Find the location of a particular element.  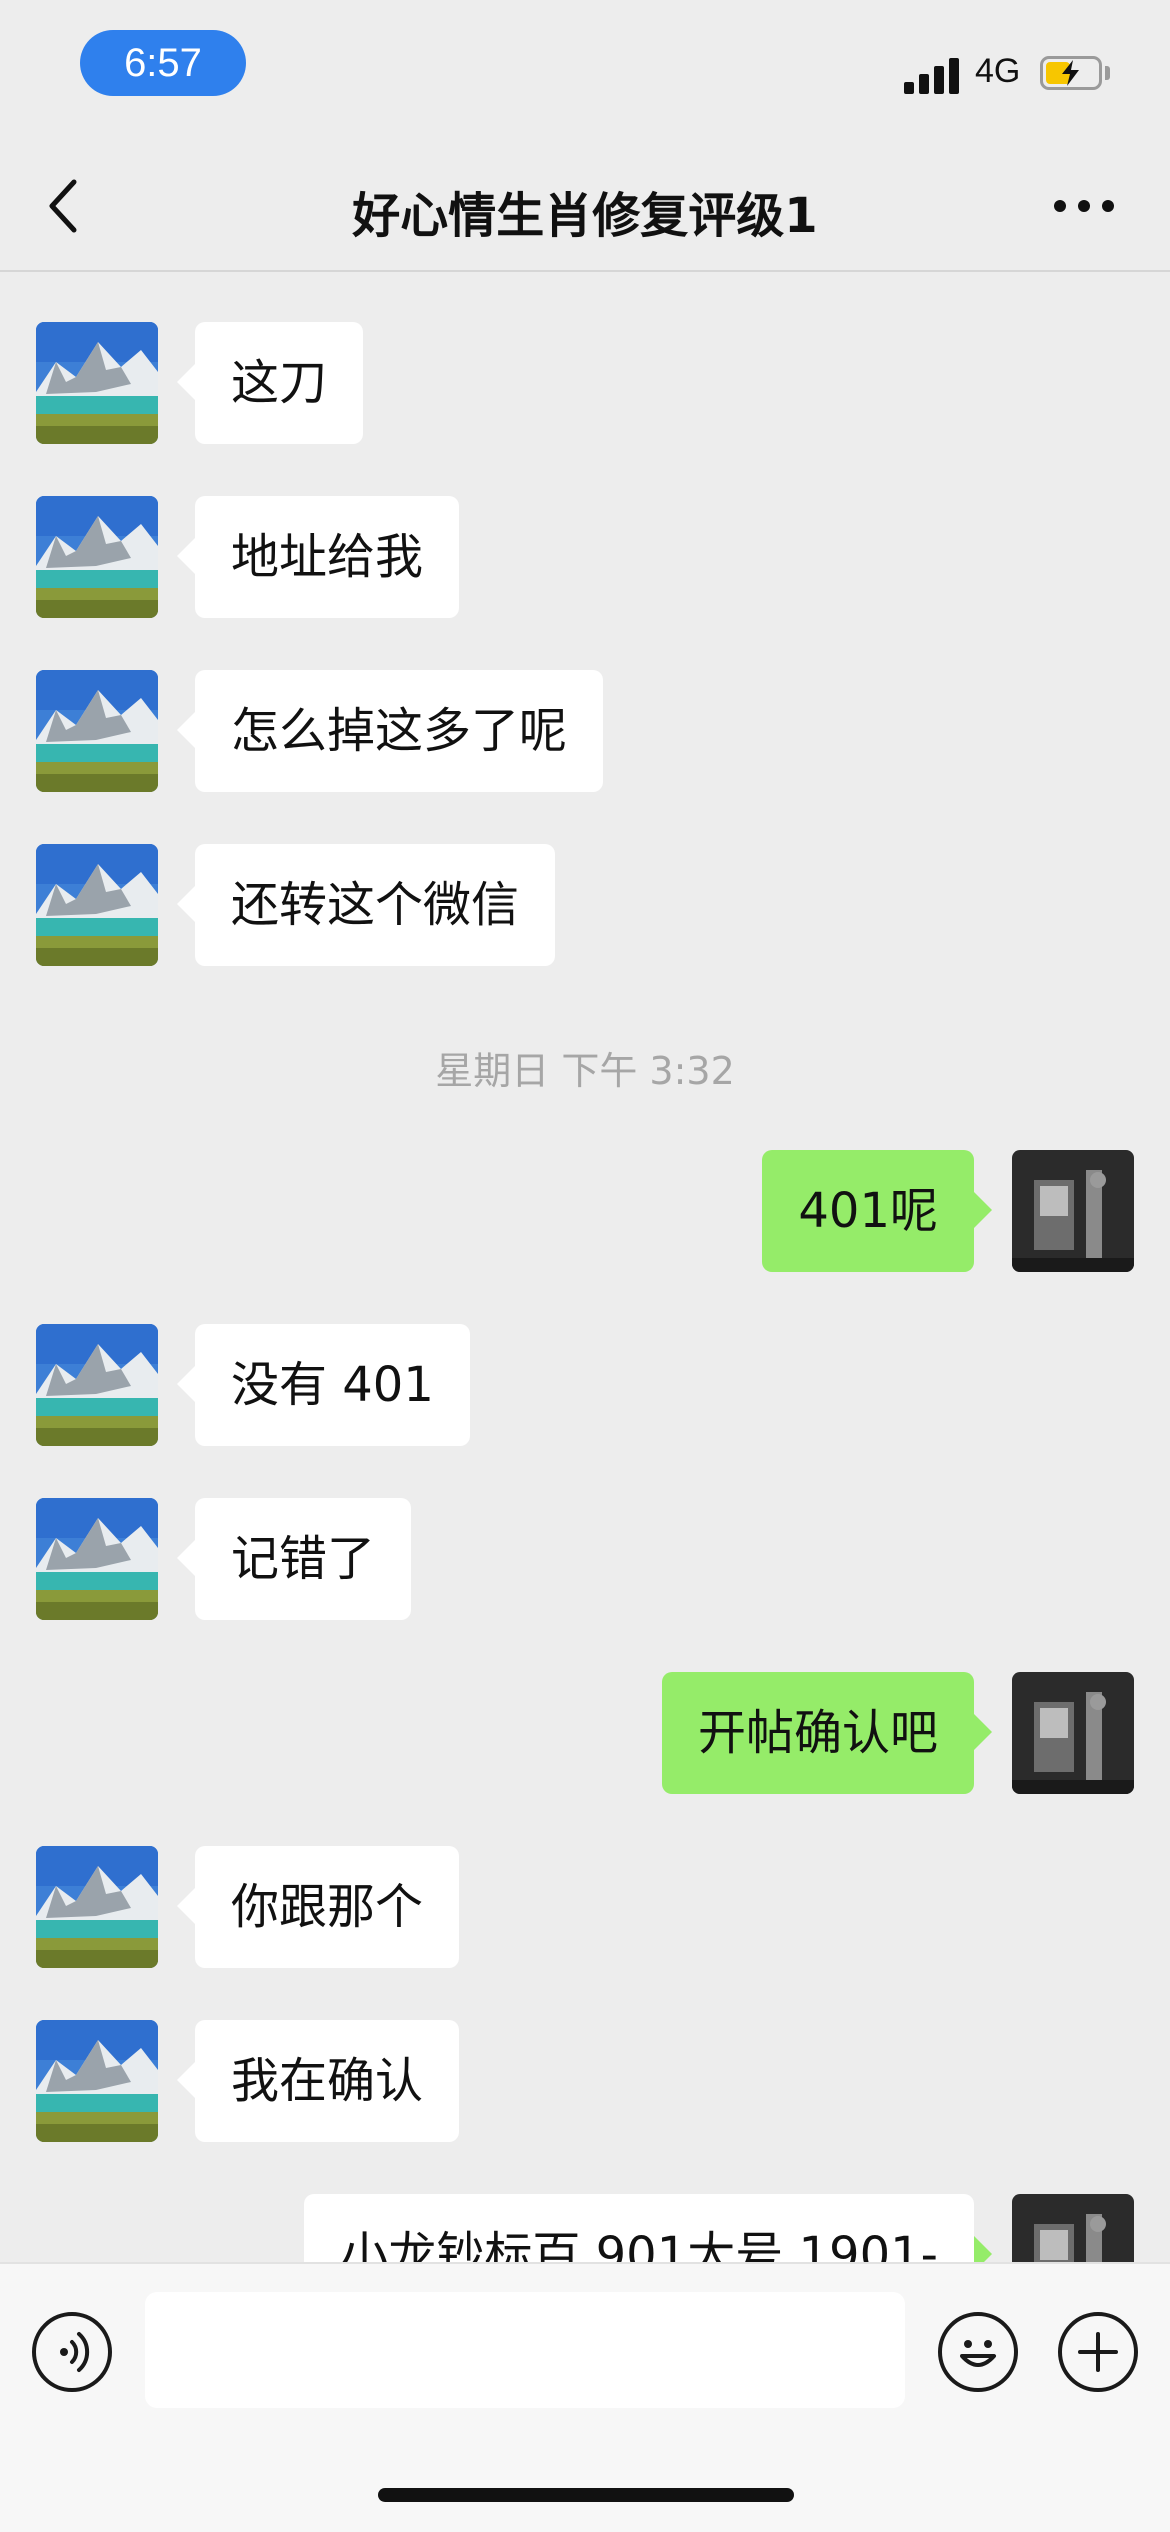

network-type: 4G is located at coordinates (998, 71).